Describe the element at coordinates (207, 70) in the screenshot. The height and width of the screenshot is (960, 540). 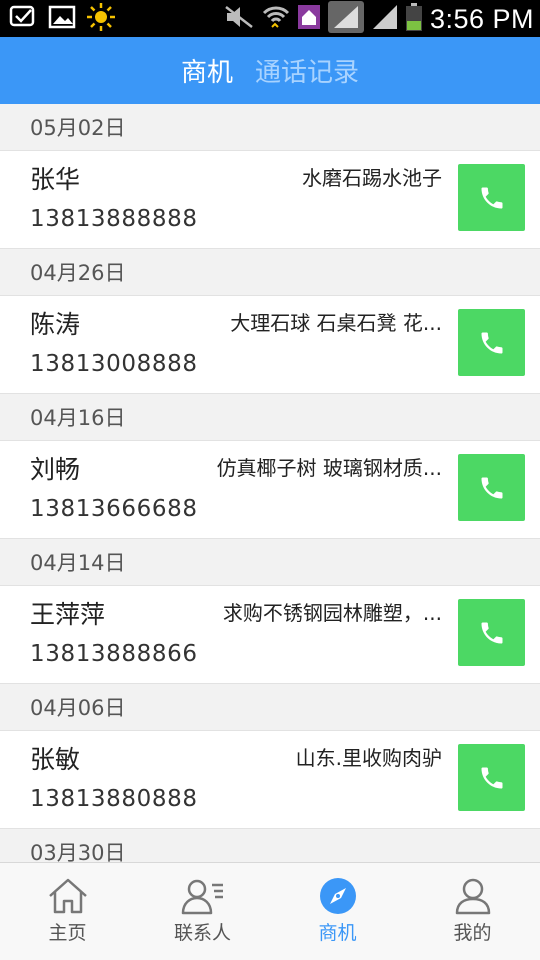
I see `tab-business: 商机` at that location.